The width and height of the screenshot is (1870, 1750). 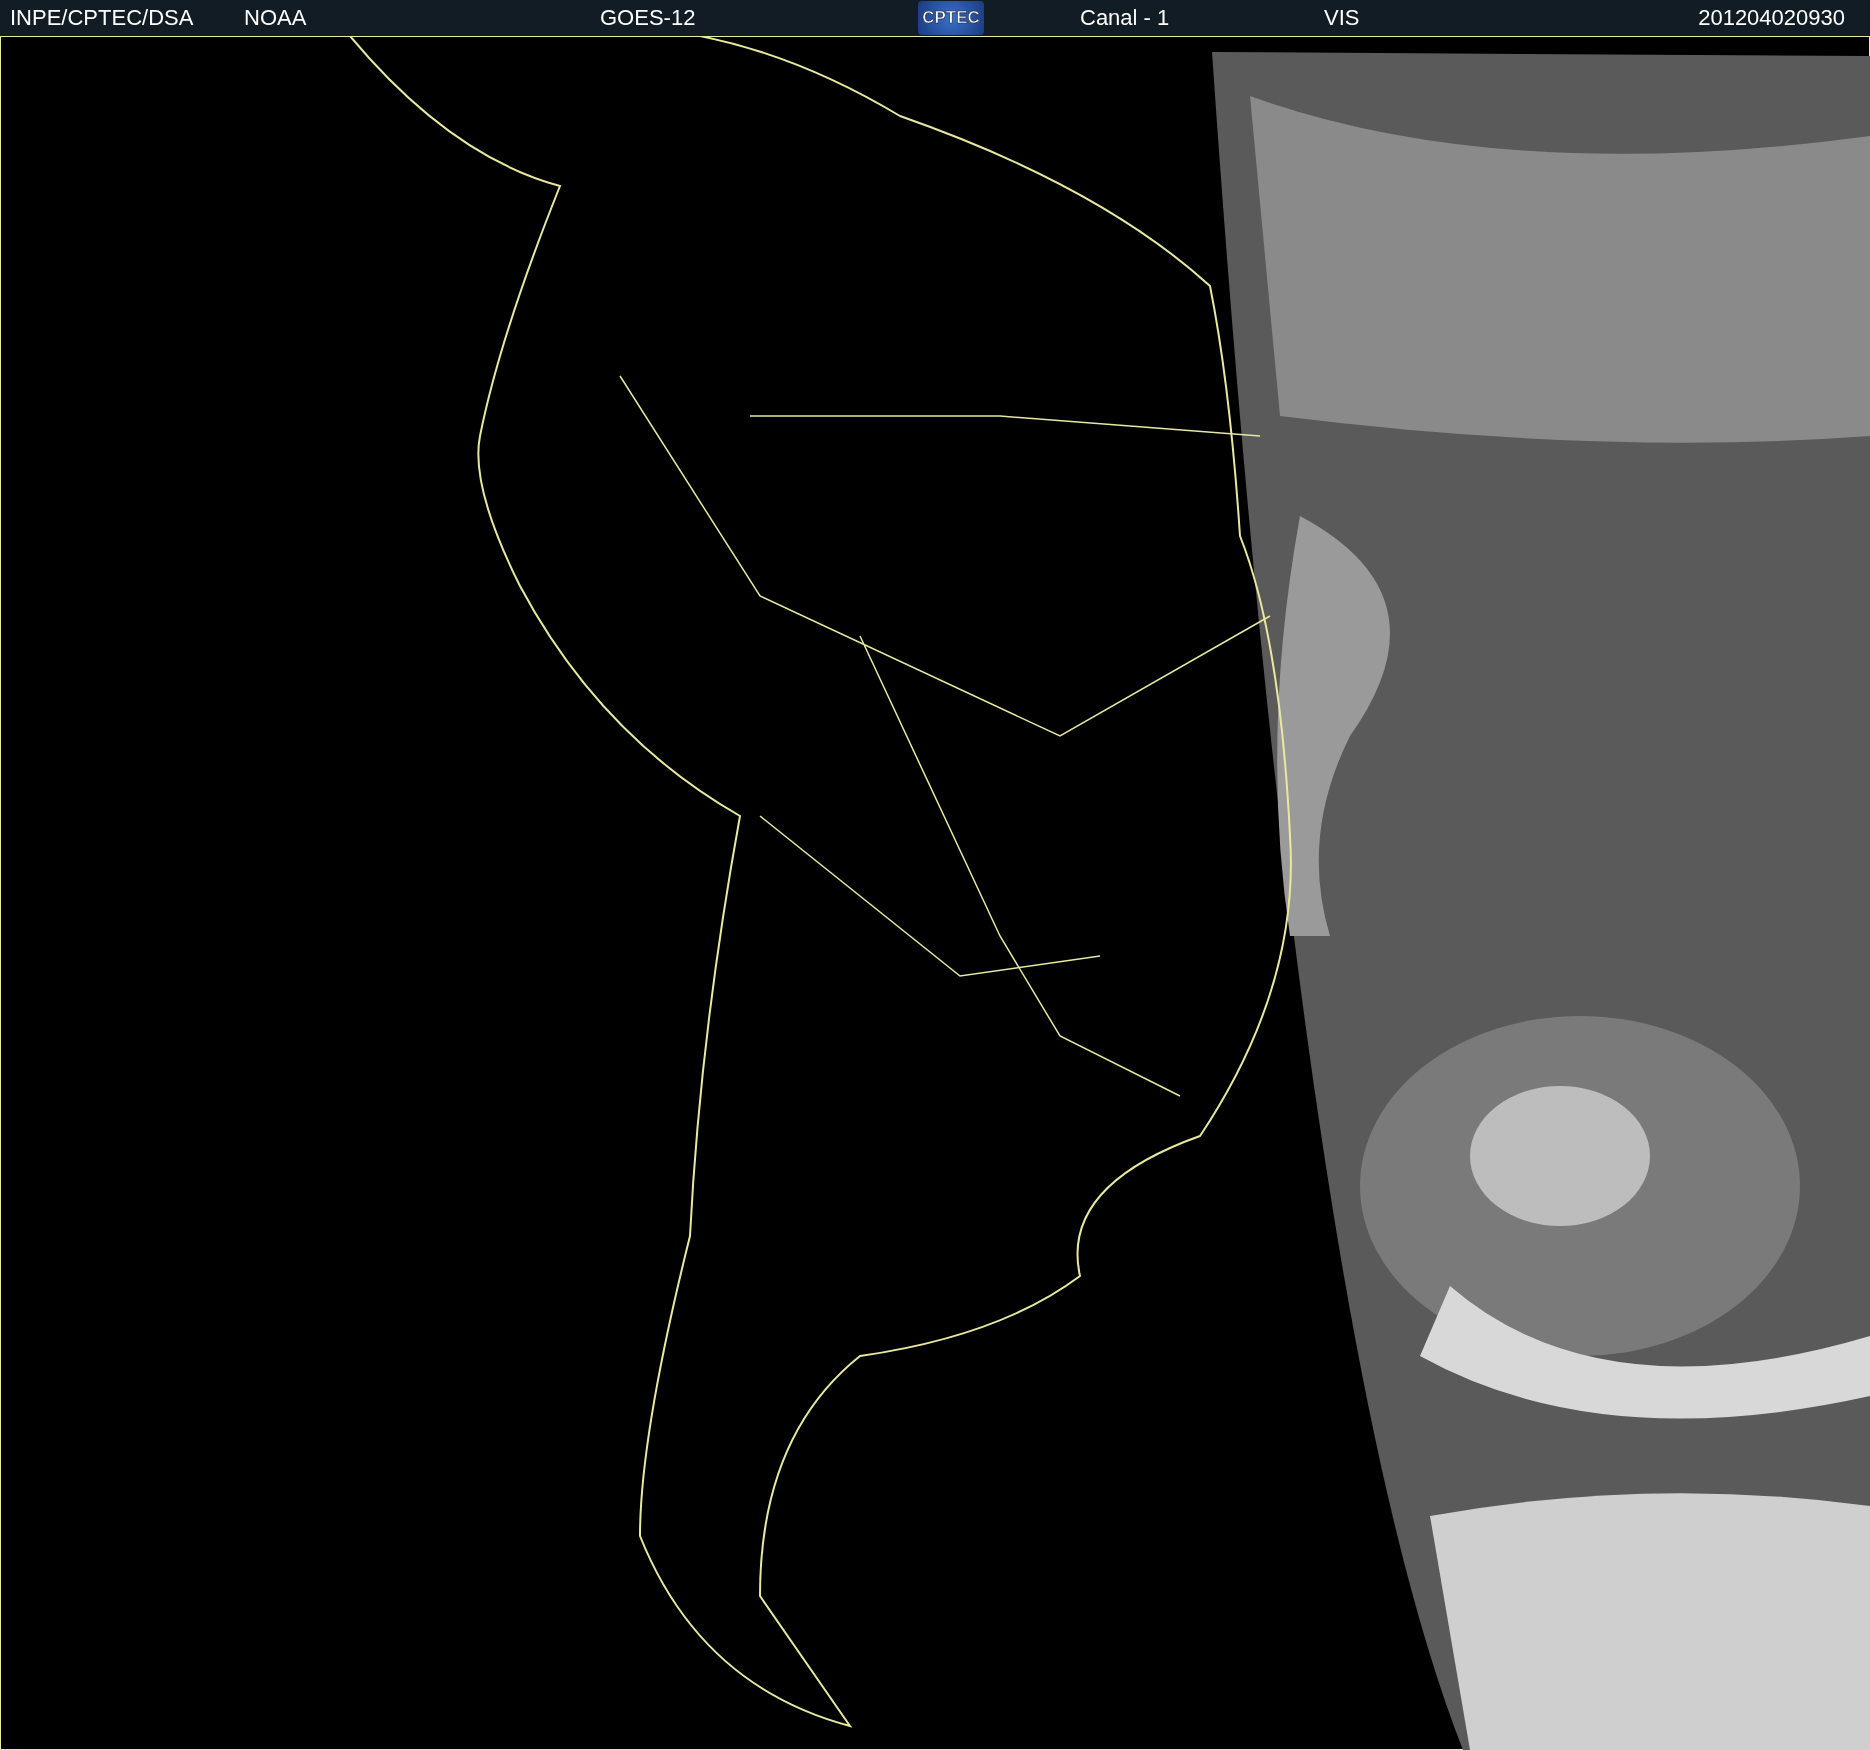 What do you see at coordinates (648, 18) in the screenshot?
I see `satellite-label: GOES-12` at bounding box center [648, 18].